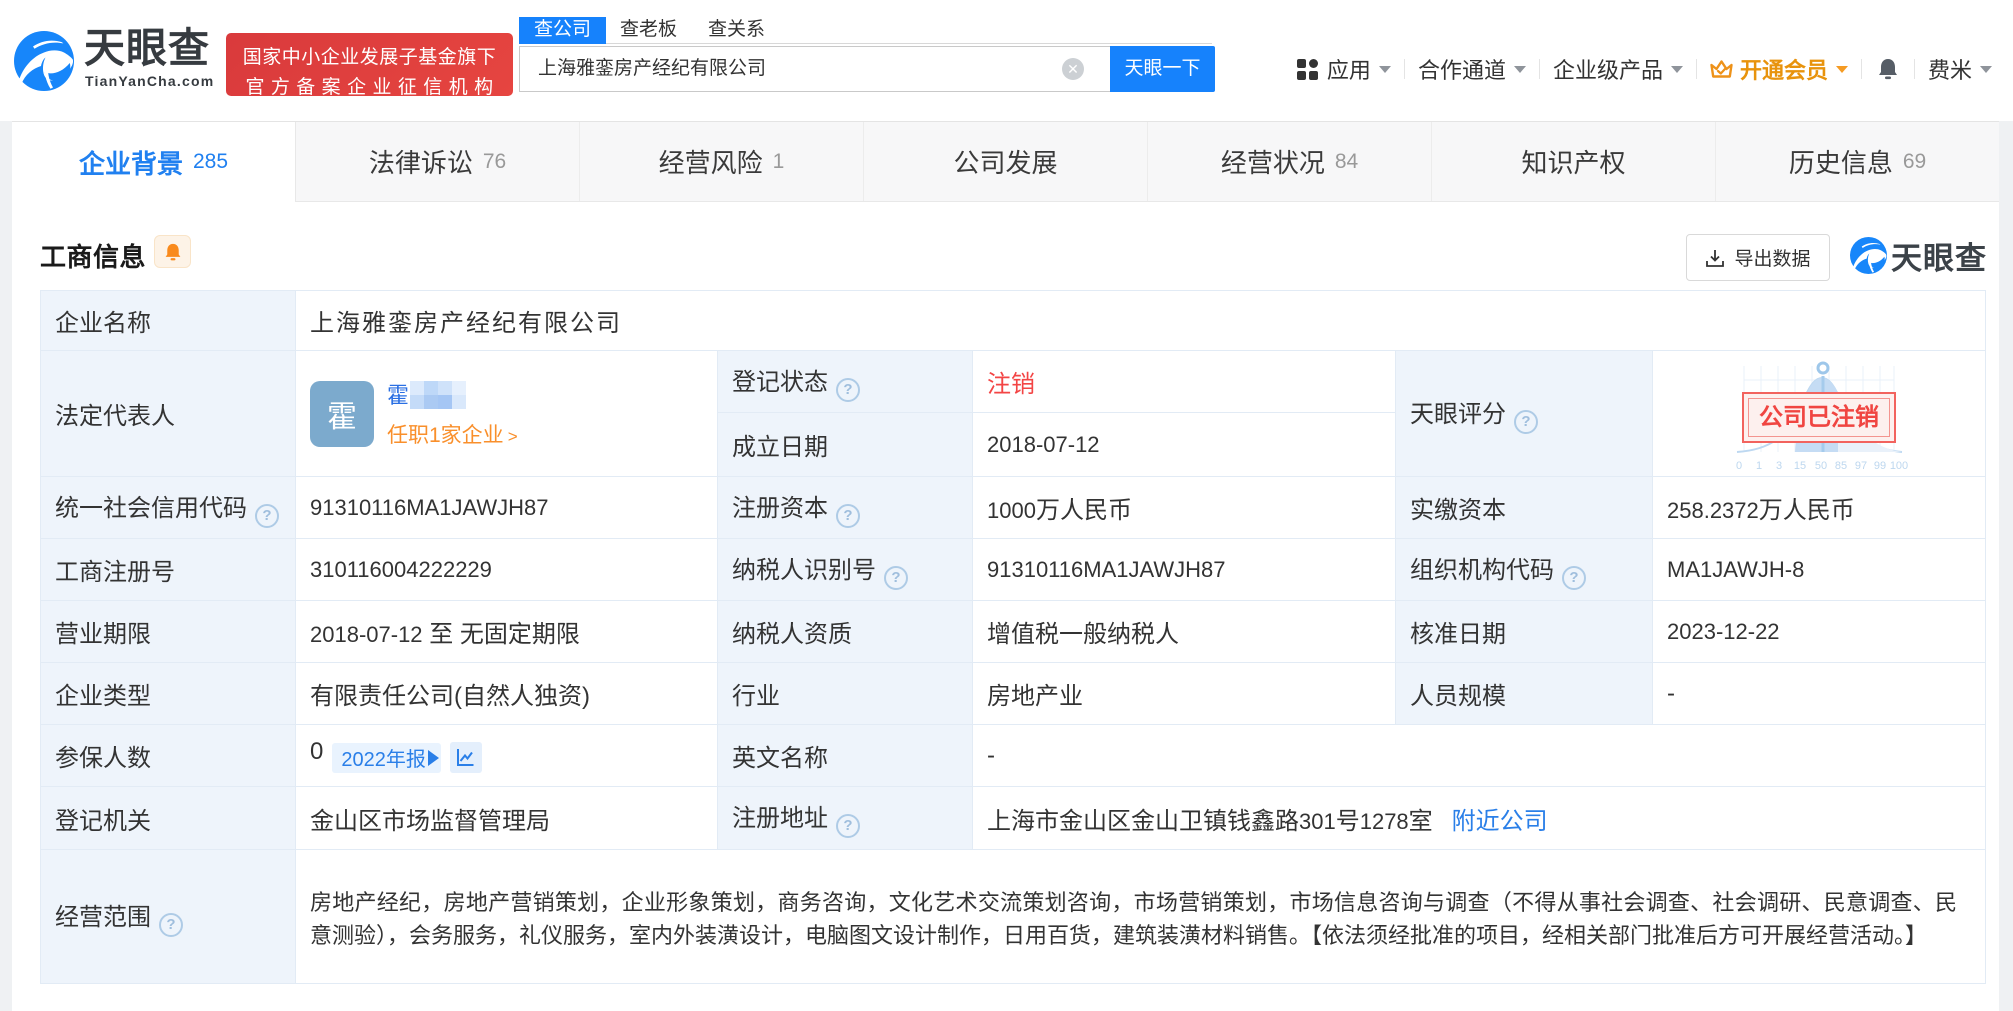  Describe the element at coordinates (1841, 466) in the screenshot. I see `svg-text: 85` at that location.